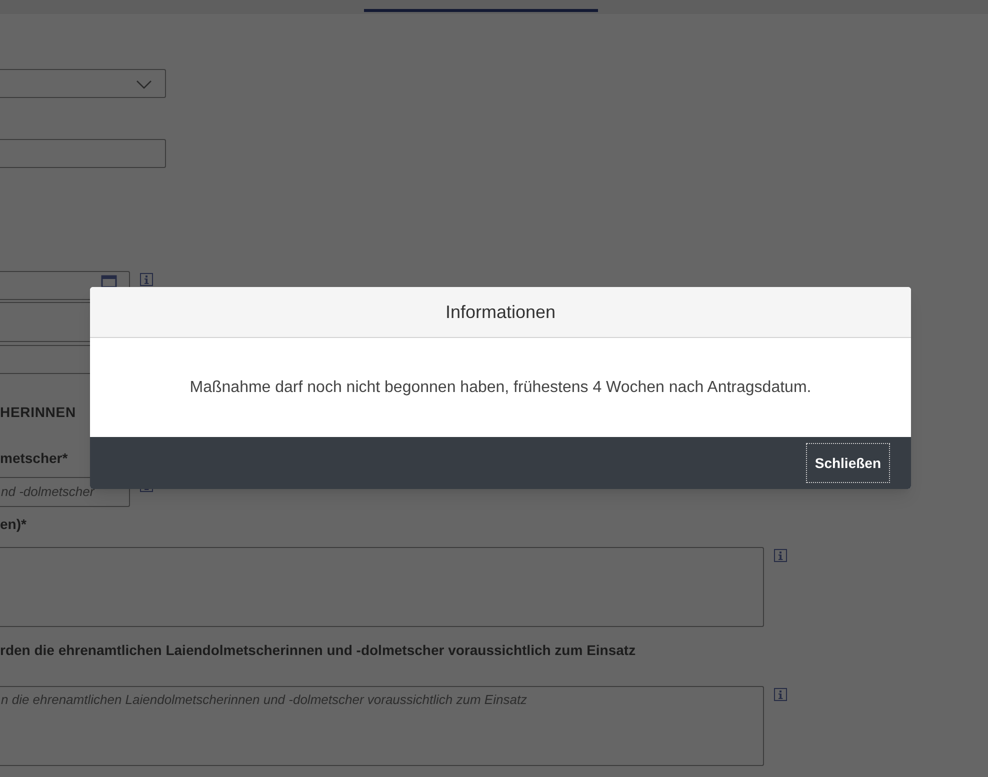 This screenshot has width=988, height=777. Describe the element at coordinates (34, 458) in the screenshot. I see `field-label: metscher*` at that location.